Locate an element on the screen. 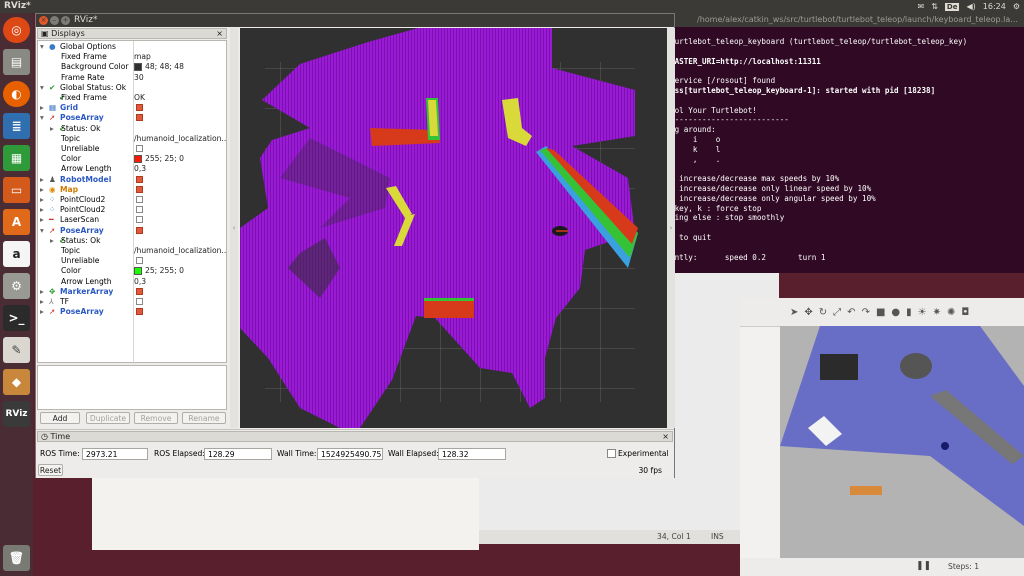  tree-row: ✔ Fixed Frame OK is located at coordinates (132, 98).